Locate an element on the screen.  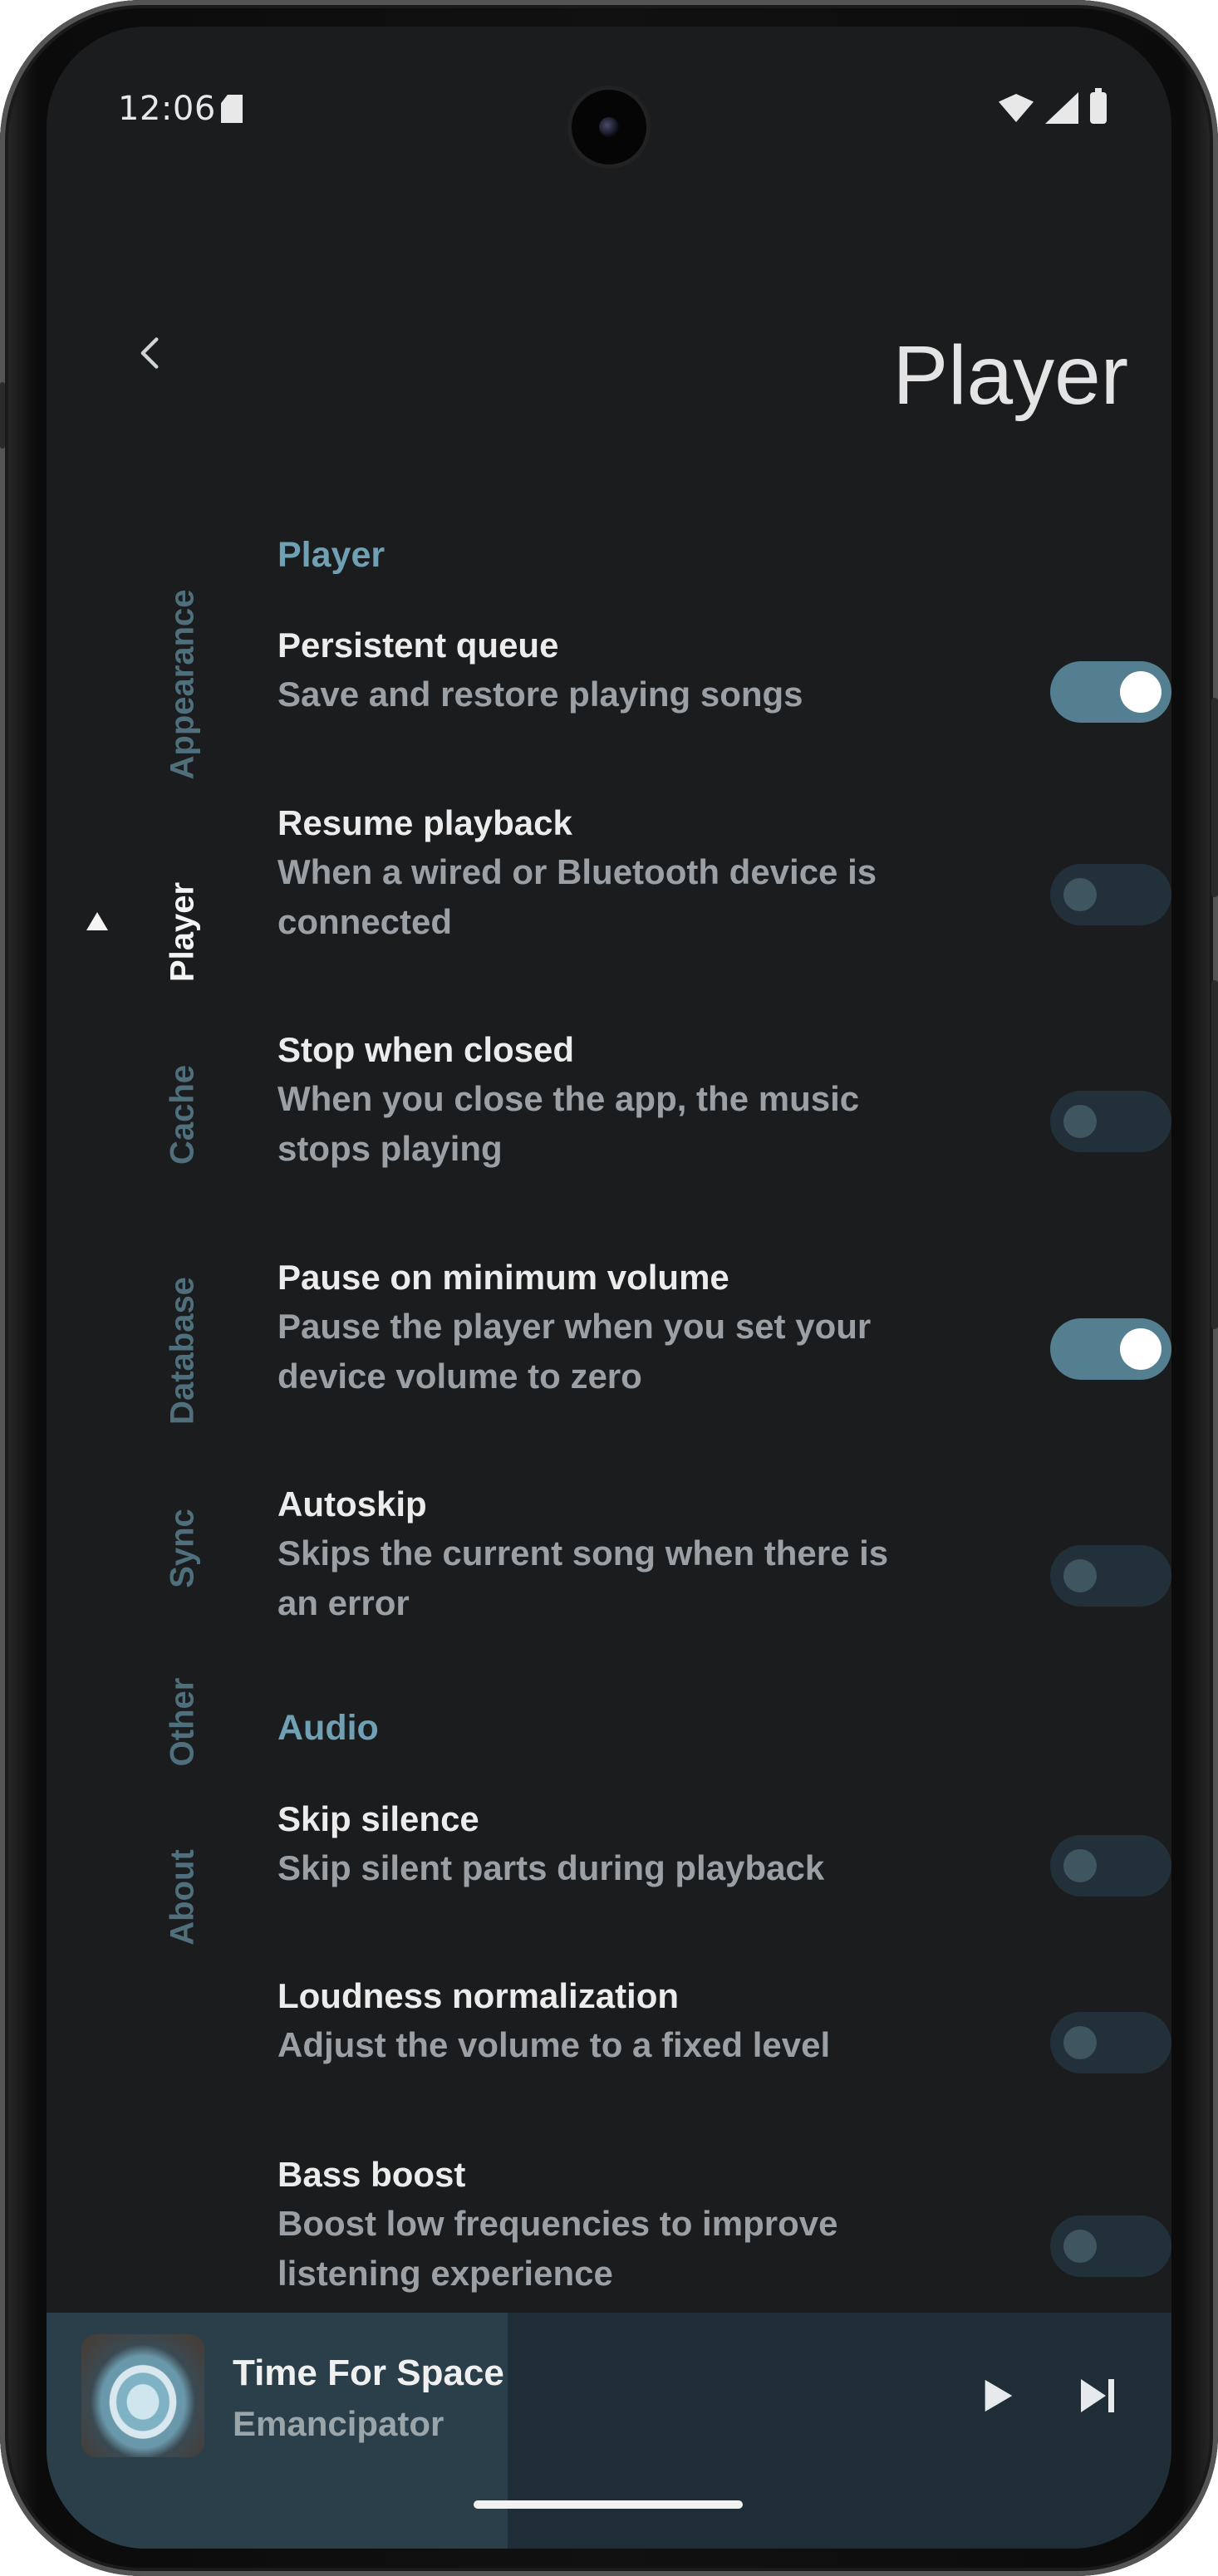
skip-next-icon is located at coordinates (1097, 2395).